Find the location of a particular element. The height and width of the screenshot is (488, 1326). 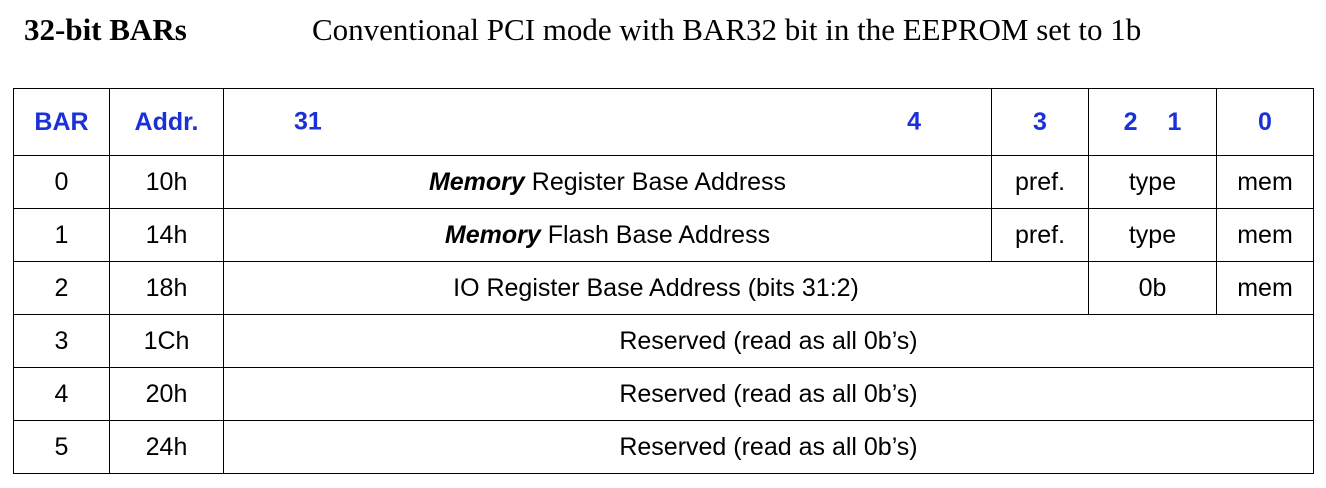

header-bar: BAR is located at coordinates (61, 122).